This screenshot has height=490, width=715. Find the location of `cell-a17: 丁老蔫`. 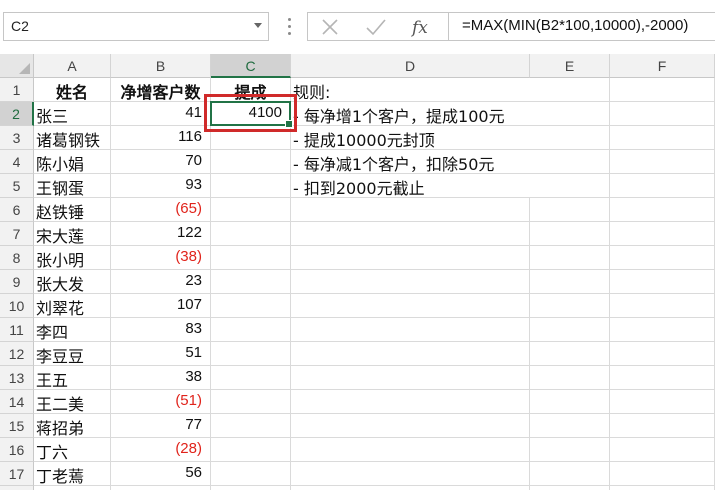

cell-a17: 丁老蔫 is located at coordinates (72, 474).